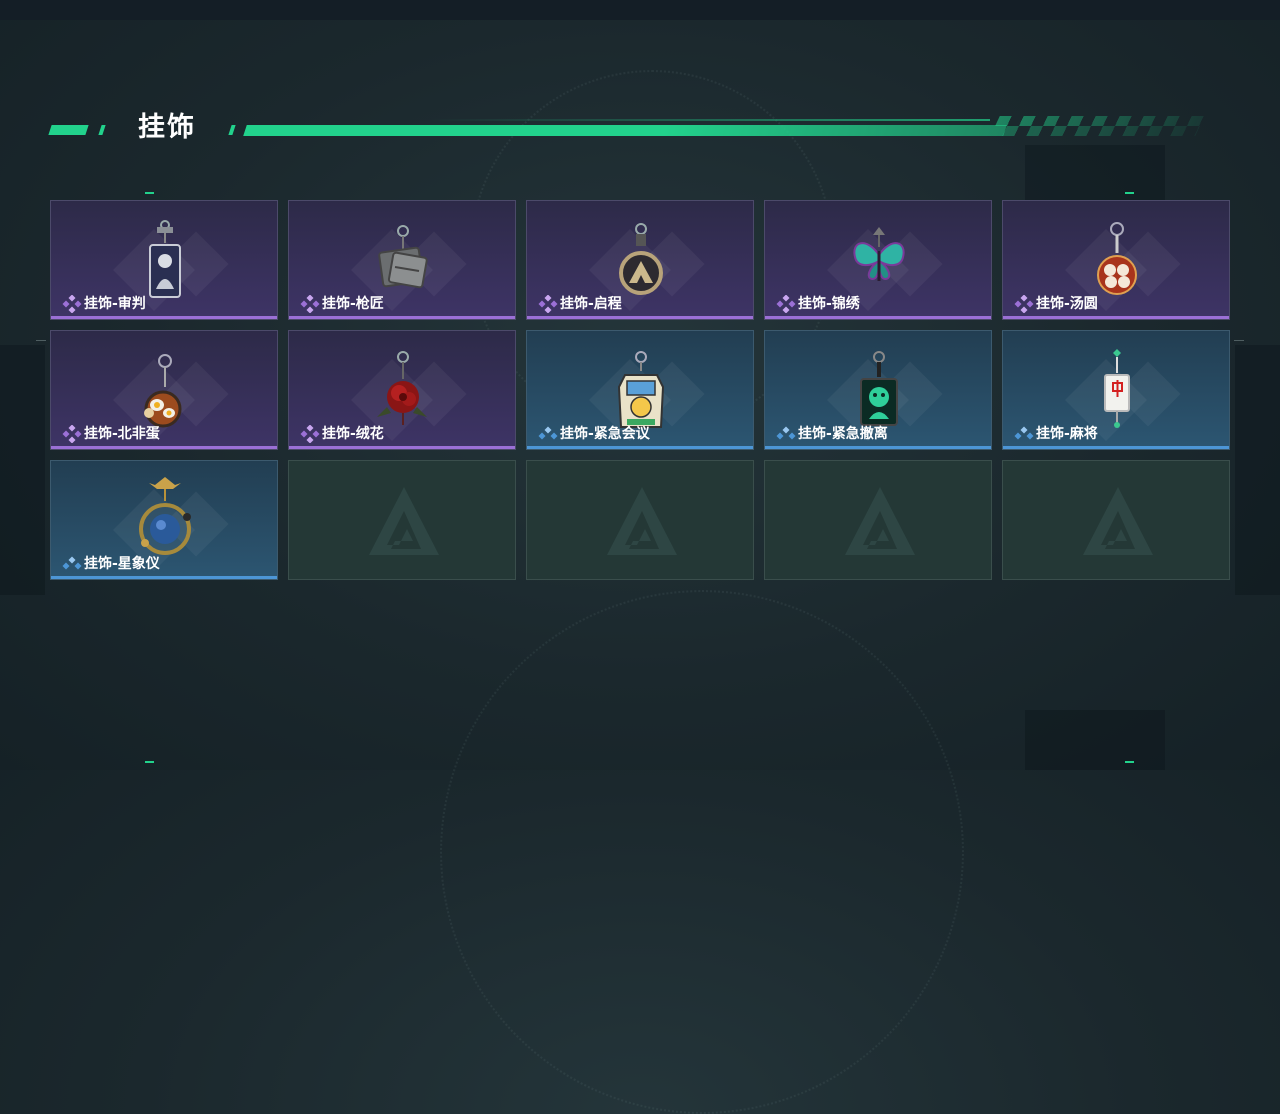  Describe the element at coordinates (878, 260) in the screenshot. I see `charm-card: 挂饰-锦绣` at that location.